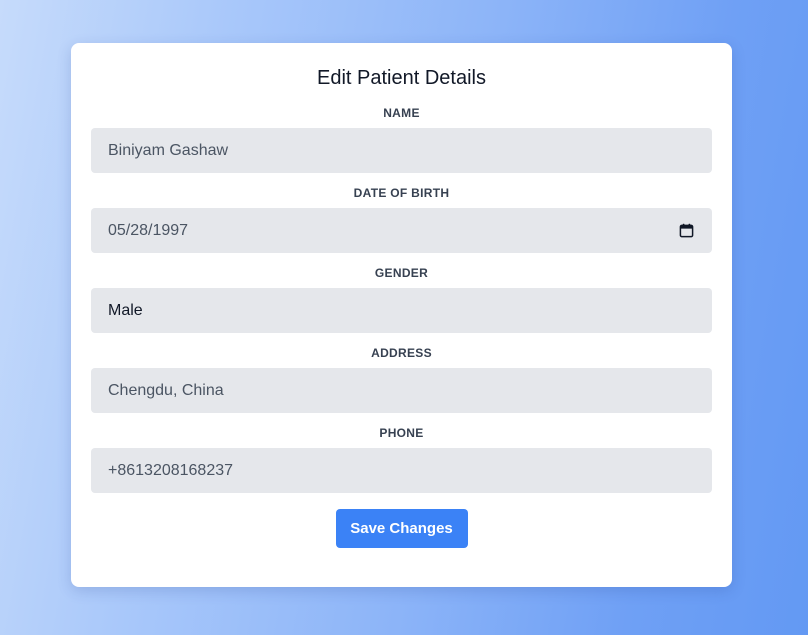 The height and width of the screenshot is (635, 808). Describe the element at coordinates (171, 470) in the screenshot. I see `phone-value: +8613208168237` at that location.